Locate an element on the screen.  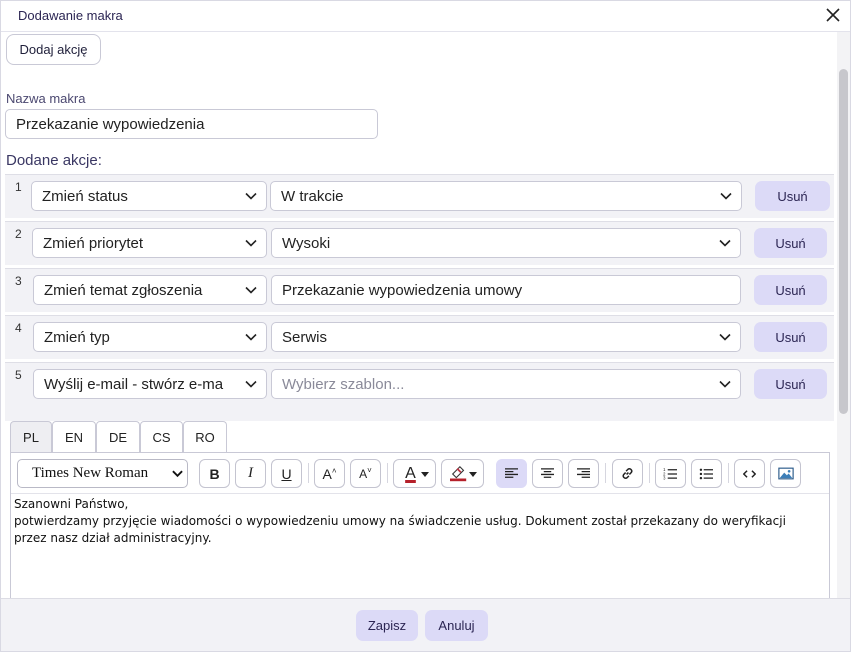
editor-toolbar: Times New Roman B I U A˄ A˅ A 1 2 3 is located at coordinates (420, 473).